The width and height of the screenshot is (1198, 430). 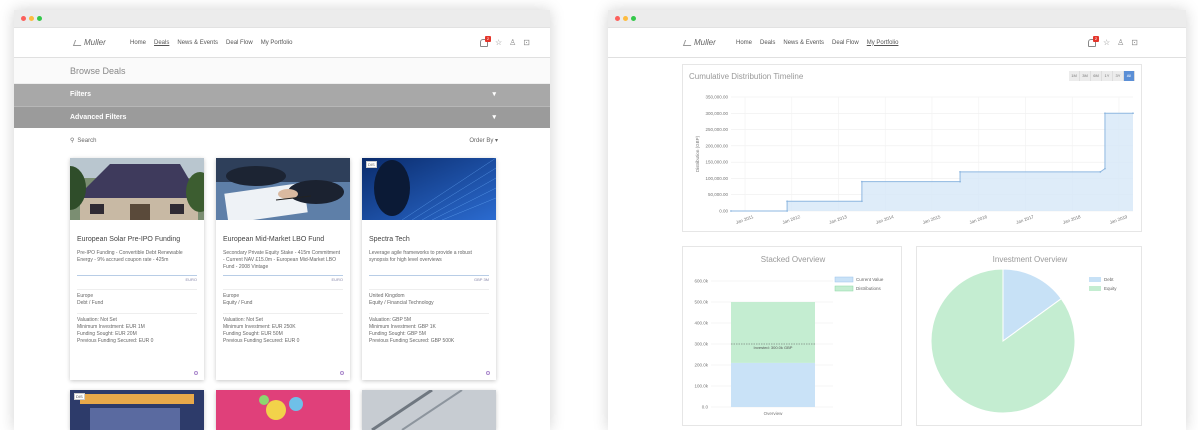 What do you see at coordinates (283, 189) in the screenshot?
I see `deal-image-handshake` at bounding box center [283, 189].